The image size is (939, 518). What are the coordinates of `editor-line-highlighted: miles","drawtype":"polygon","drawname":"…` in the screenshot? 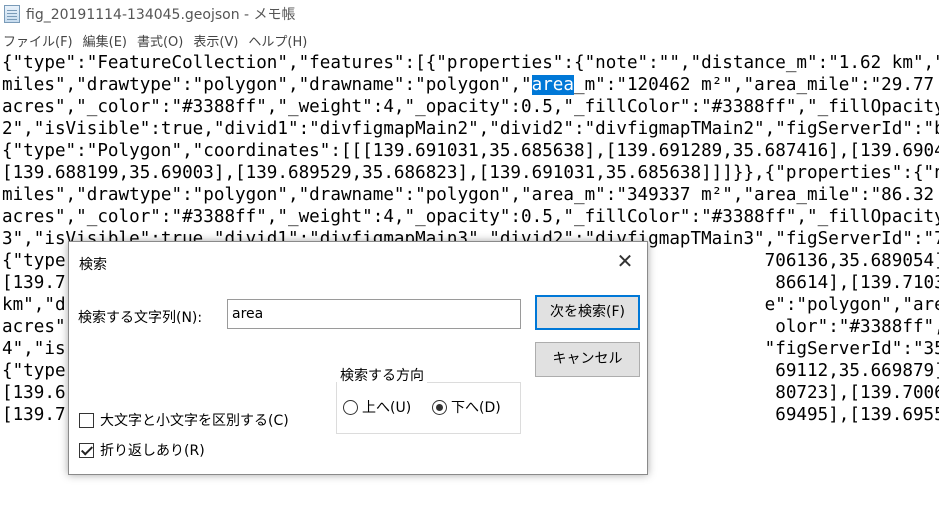 It's located at (468, 85).